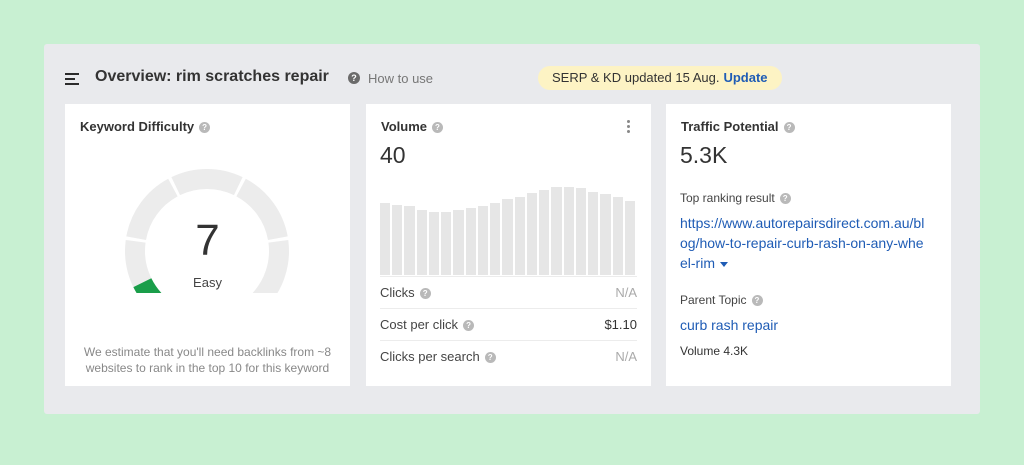  What do you see at coordinates (419, 324) in the screenshot?
I see `metric-label: Cost per click` at bounding box center [419, 324].